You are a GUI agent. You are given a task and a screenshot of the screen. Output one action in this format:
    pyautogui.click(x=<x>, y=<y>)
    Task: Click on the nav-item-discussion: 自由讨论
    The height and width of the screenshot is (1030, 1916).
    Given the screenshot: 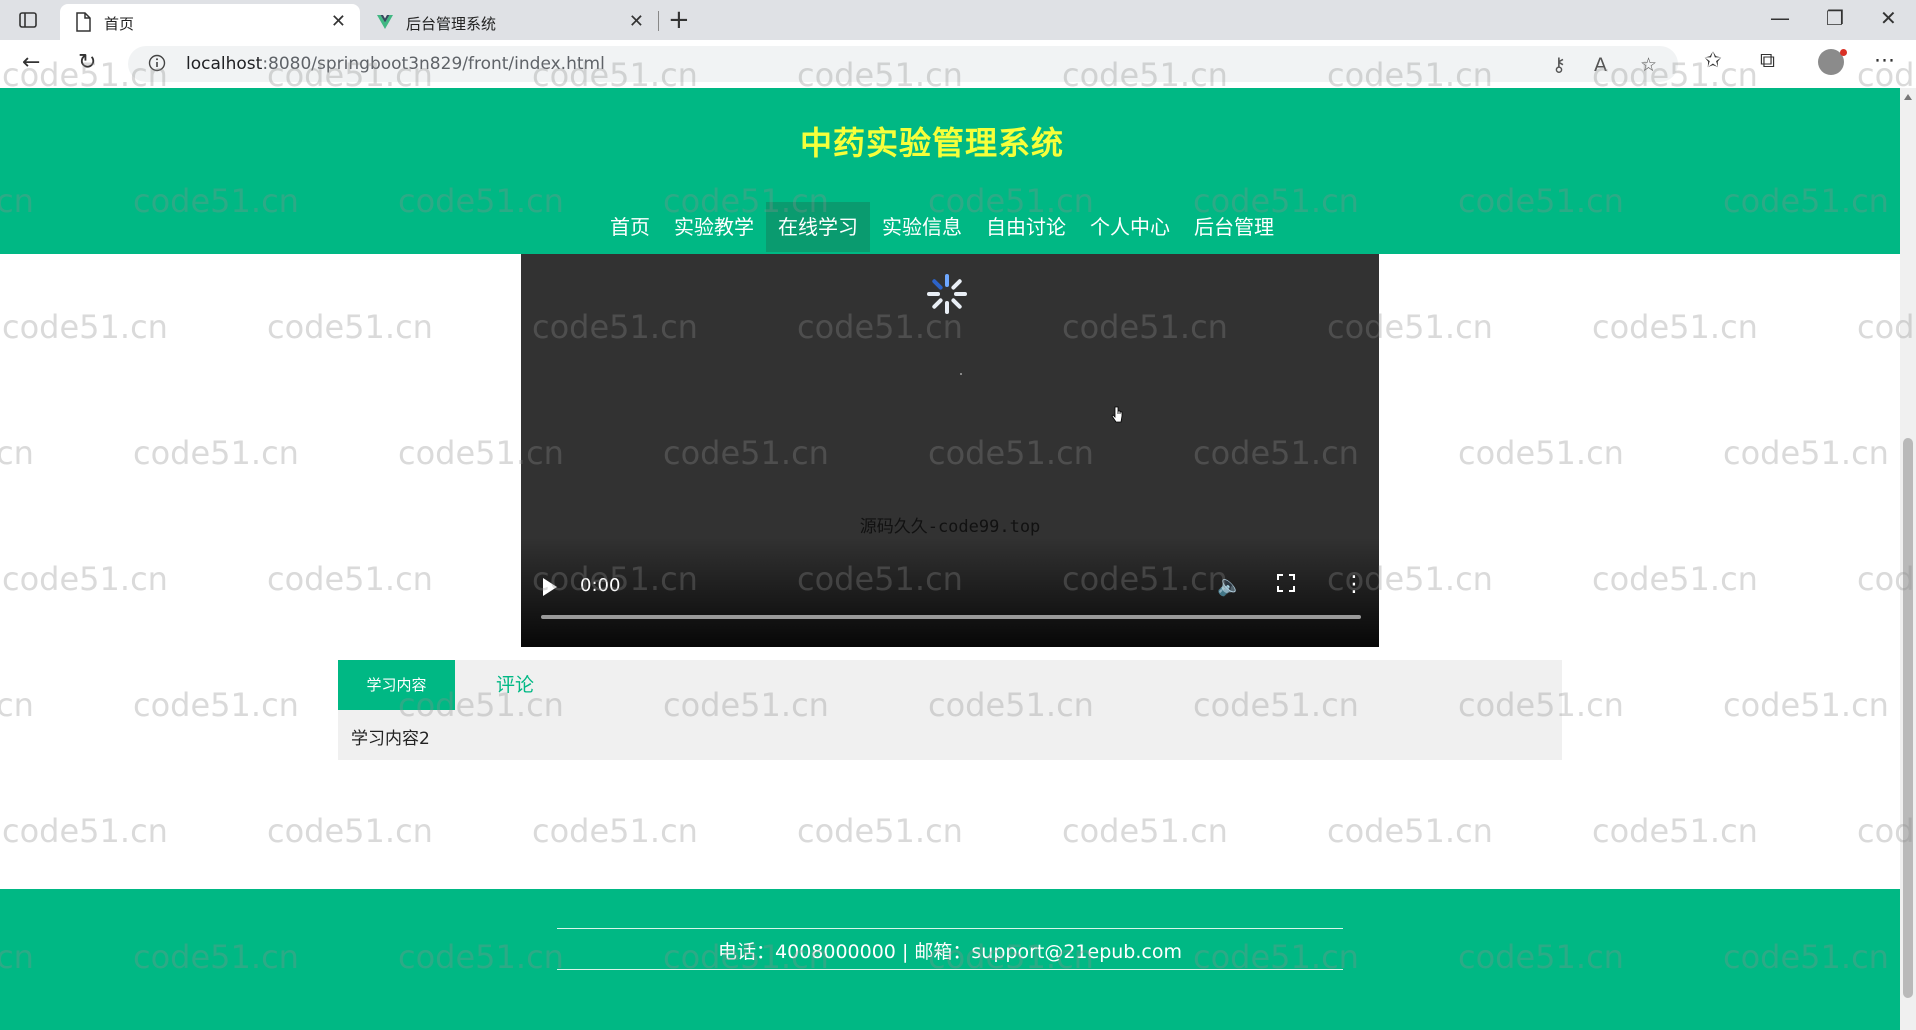 What is the action you would take?
    pyautogui.click(x=1026, y=227)
    